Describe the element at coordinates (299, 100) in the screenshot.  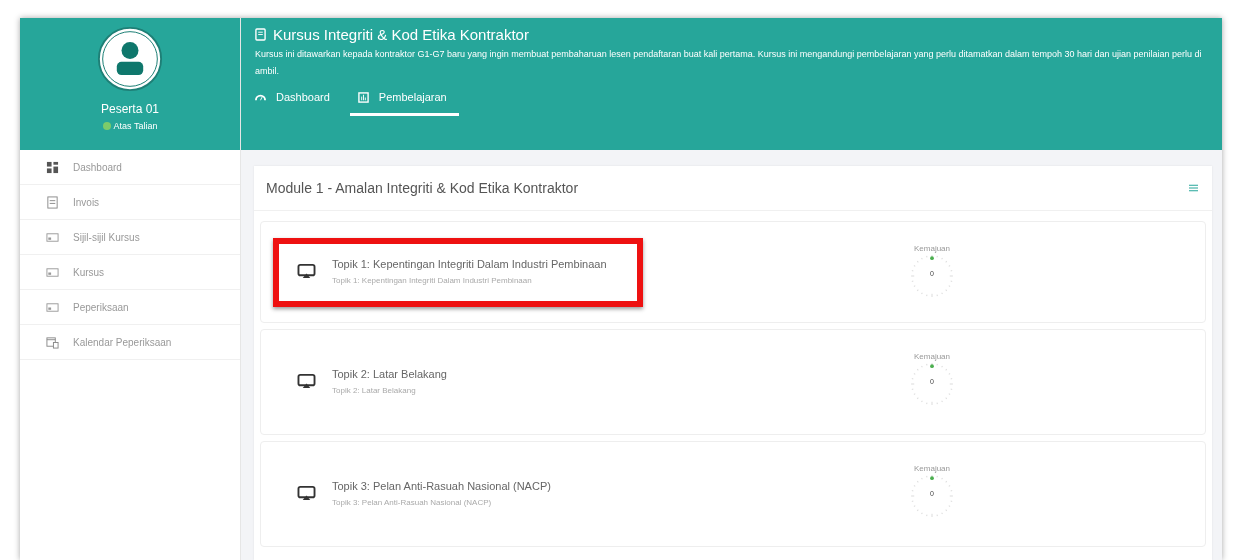
I see `tab: Dashboard` at that location.